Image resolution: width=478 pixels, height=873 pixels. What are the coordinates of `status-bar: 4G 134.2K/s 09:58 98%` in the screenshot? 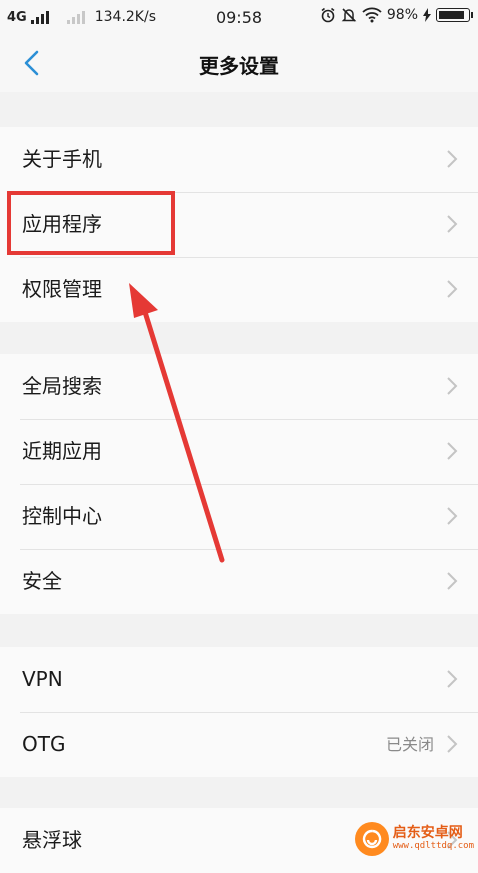 It's located at (239, 17).